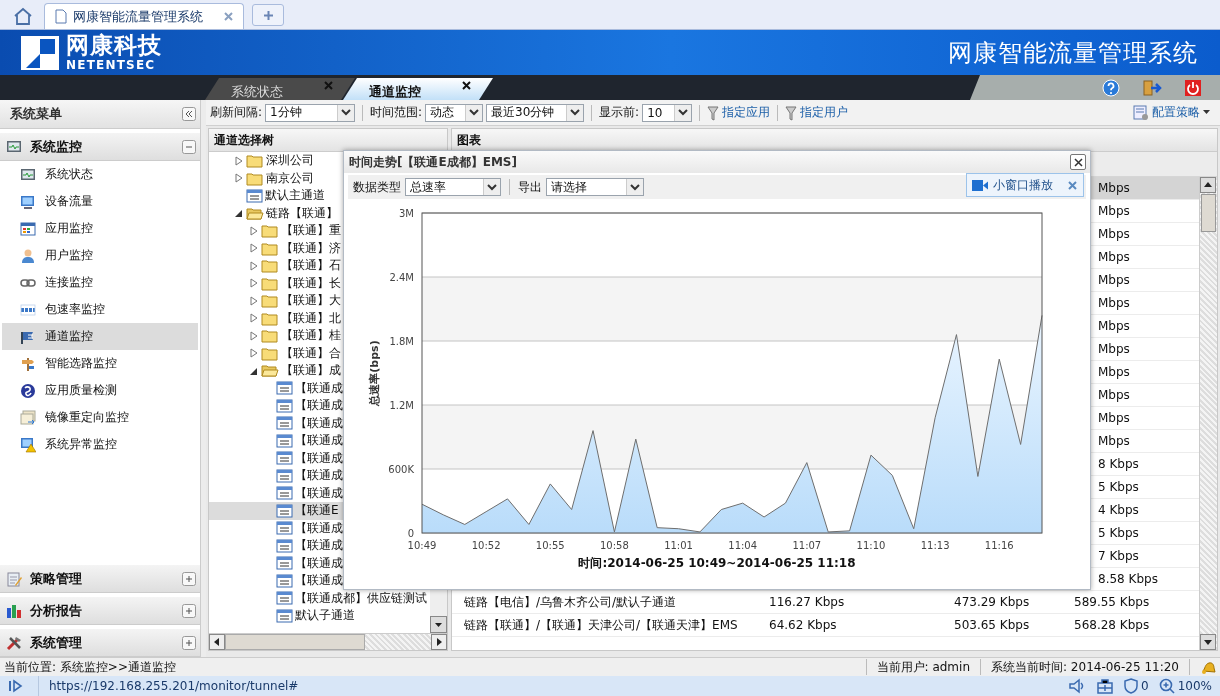 This screenshot has height=696, width=1220. Describe the element at coordinates (1105, 686) in the screenshot. I see `toolbox-icon` at that location.